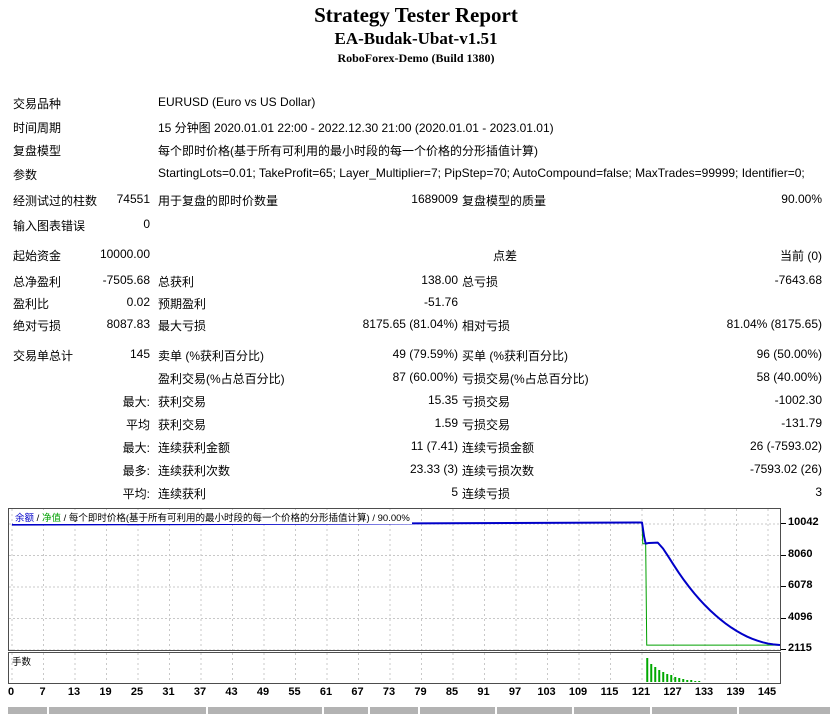 This screenshot has height=715, width=832. I want to click on x-axis-label: 19, so click(105, 692).